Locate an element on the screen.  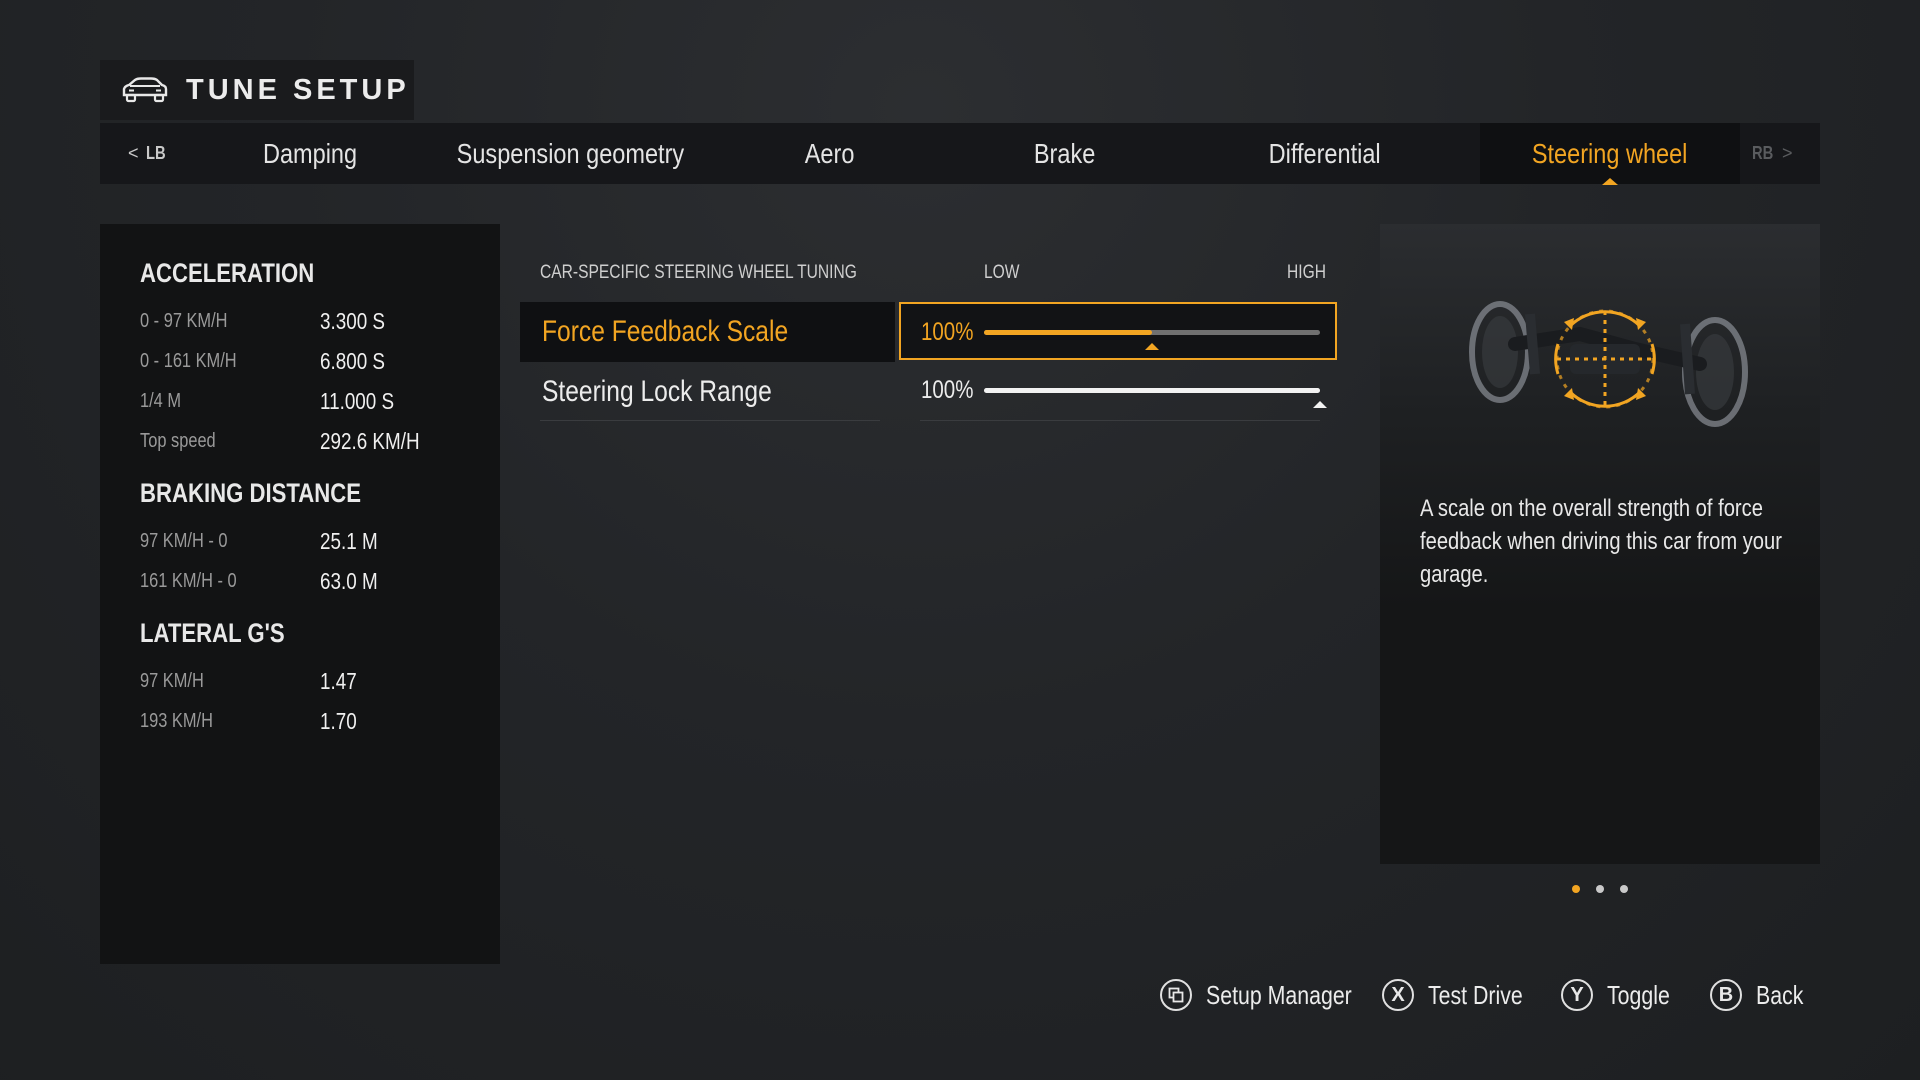
toggle-button: Y Toggle is located at coordinates (1622, 995).